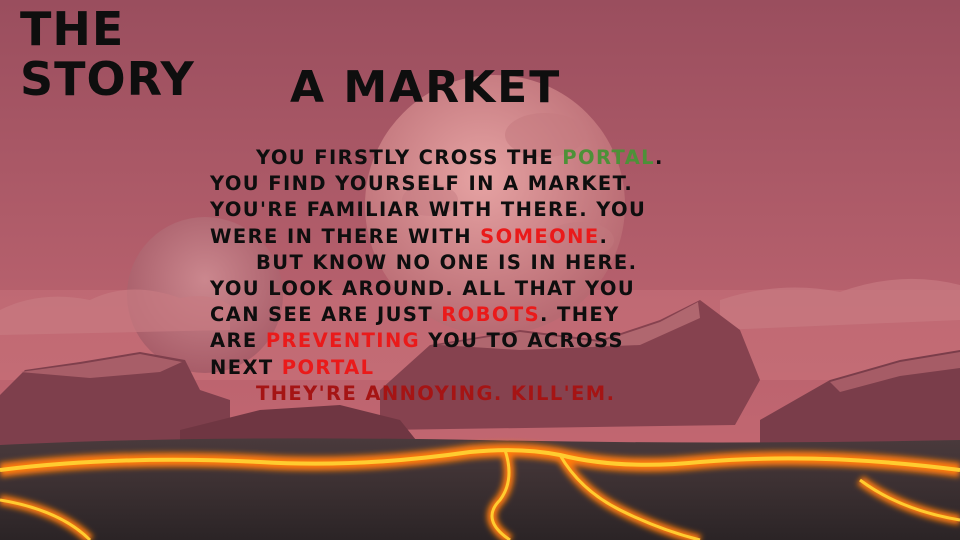  I want to click on story-line: BUT KNOW NO ONE IS IN HERE., so click(447, 262).